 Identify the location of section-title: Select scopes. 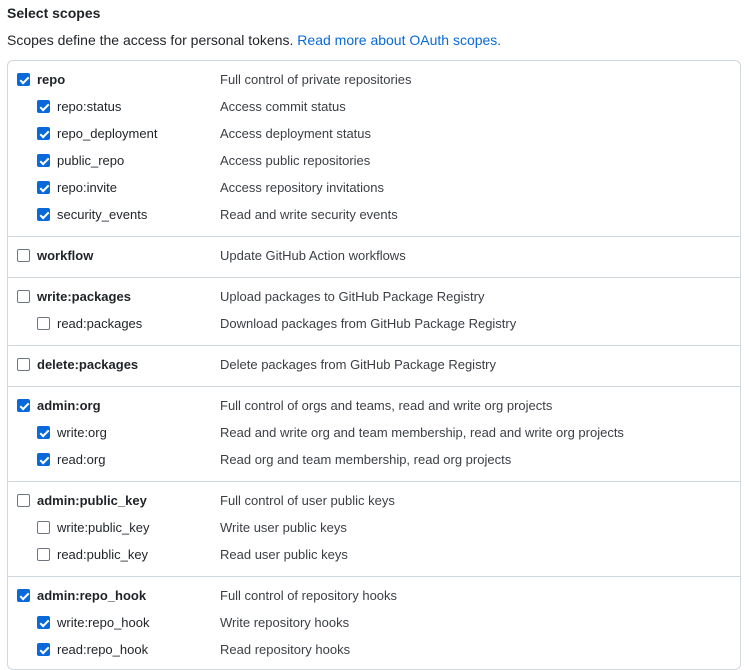
(54, 13).